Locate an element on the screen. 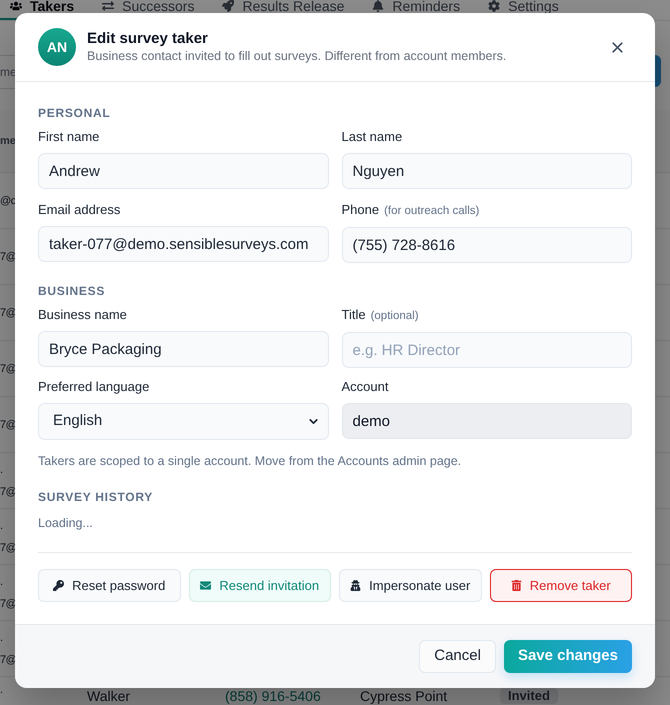 Image resolution: width=670 pixels, height=705 pixels. rocket-icon is located at coordinates (228, 6).